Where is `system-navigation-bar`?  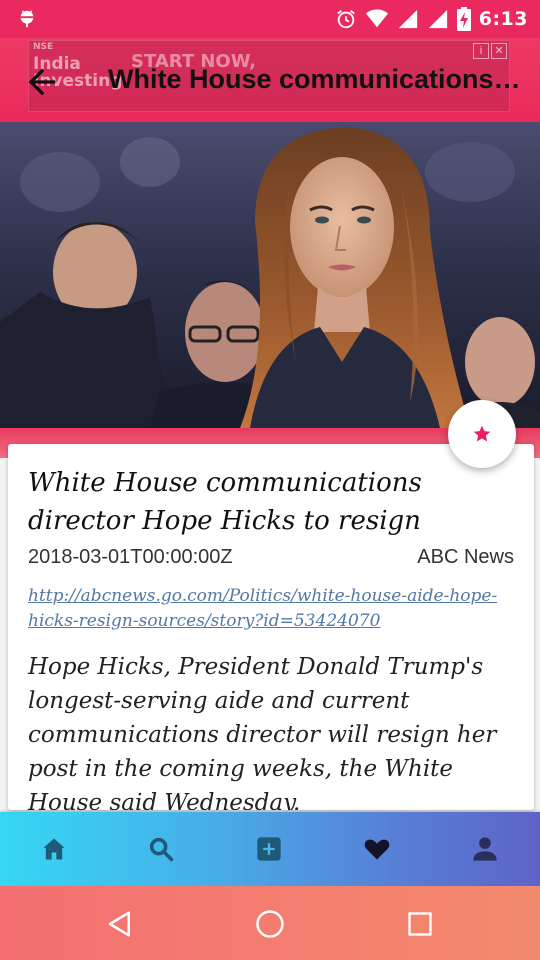 system-navigation-bar is located at coordinates (270, 923).